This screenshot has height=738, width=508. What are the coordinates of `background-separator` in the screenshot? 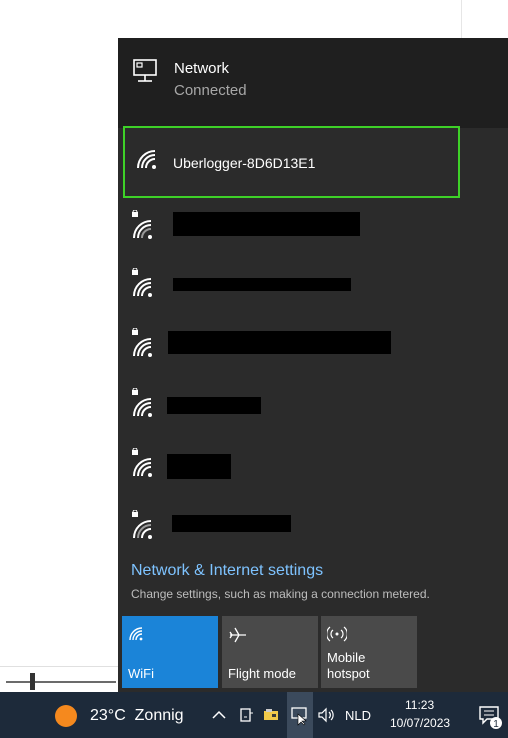 It's located at (59, 666).